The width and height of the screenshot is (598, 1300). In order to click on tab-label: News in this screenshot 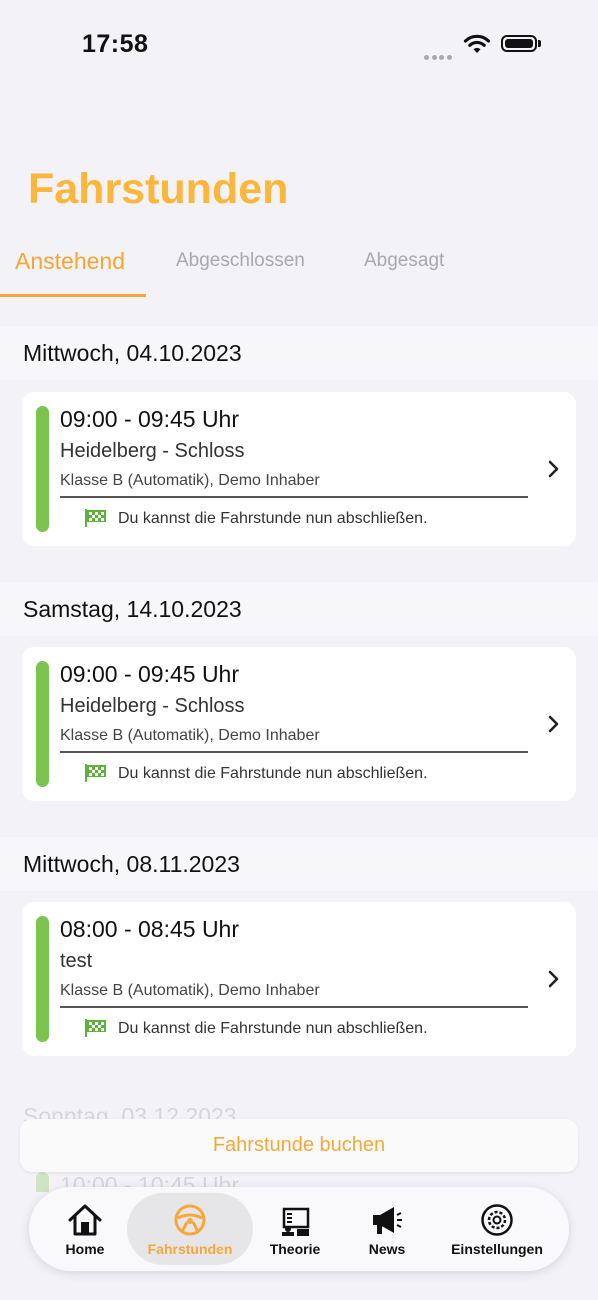, I will do `click(387, 1249)`.